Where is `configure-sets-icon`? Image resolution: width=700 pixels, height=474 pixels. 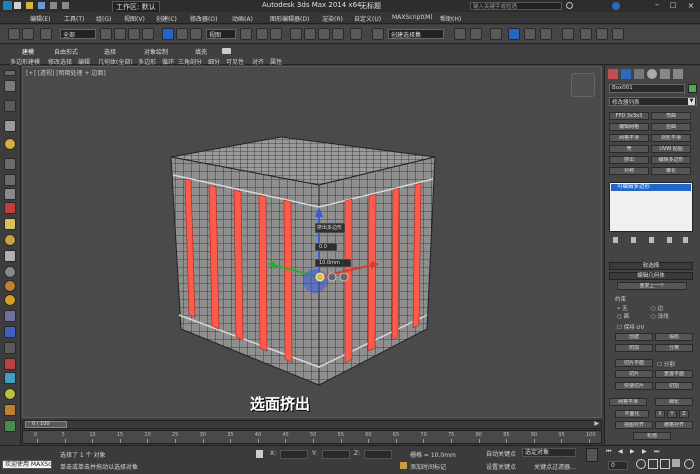
configure-sets-icon is located at coordinates (685, 240).